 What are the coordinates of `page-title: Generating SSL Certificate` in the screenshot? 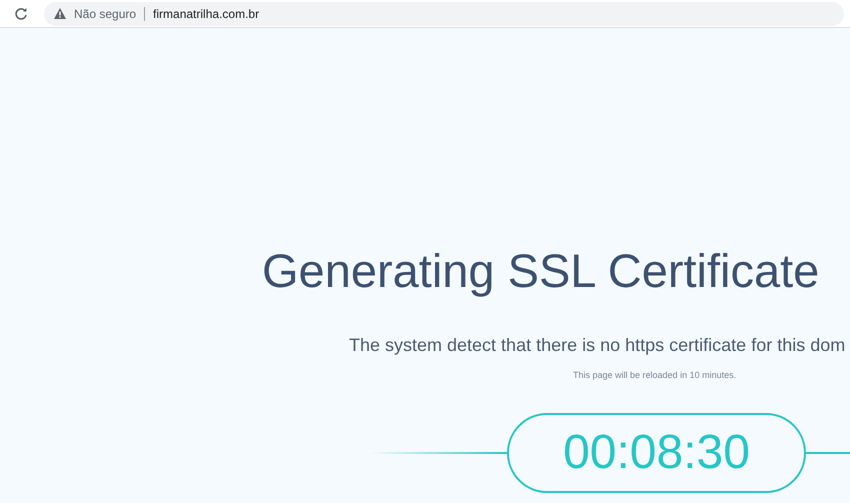 It's located at (541, 271).